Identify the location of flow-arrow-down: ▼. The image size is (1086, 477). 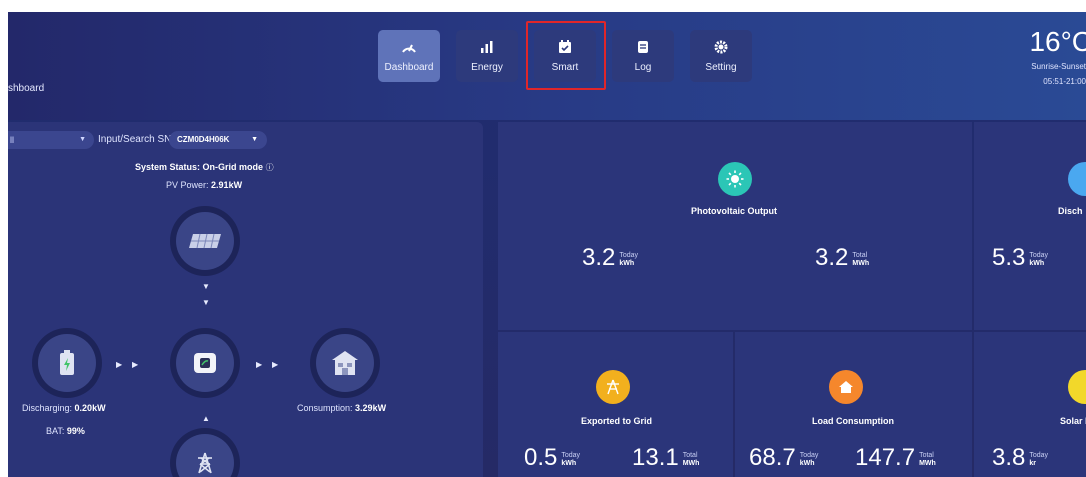
(206, 302).